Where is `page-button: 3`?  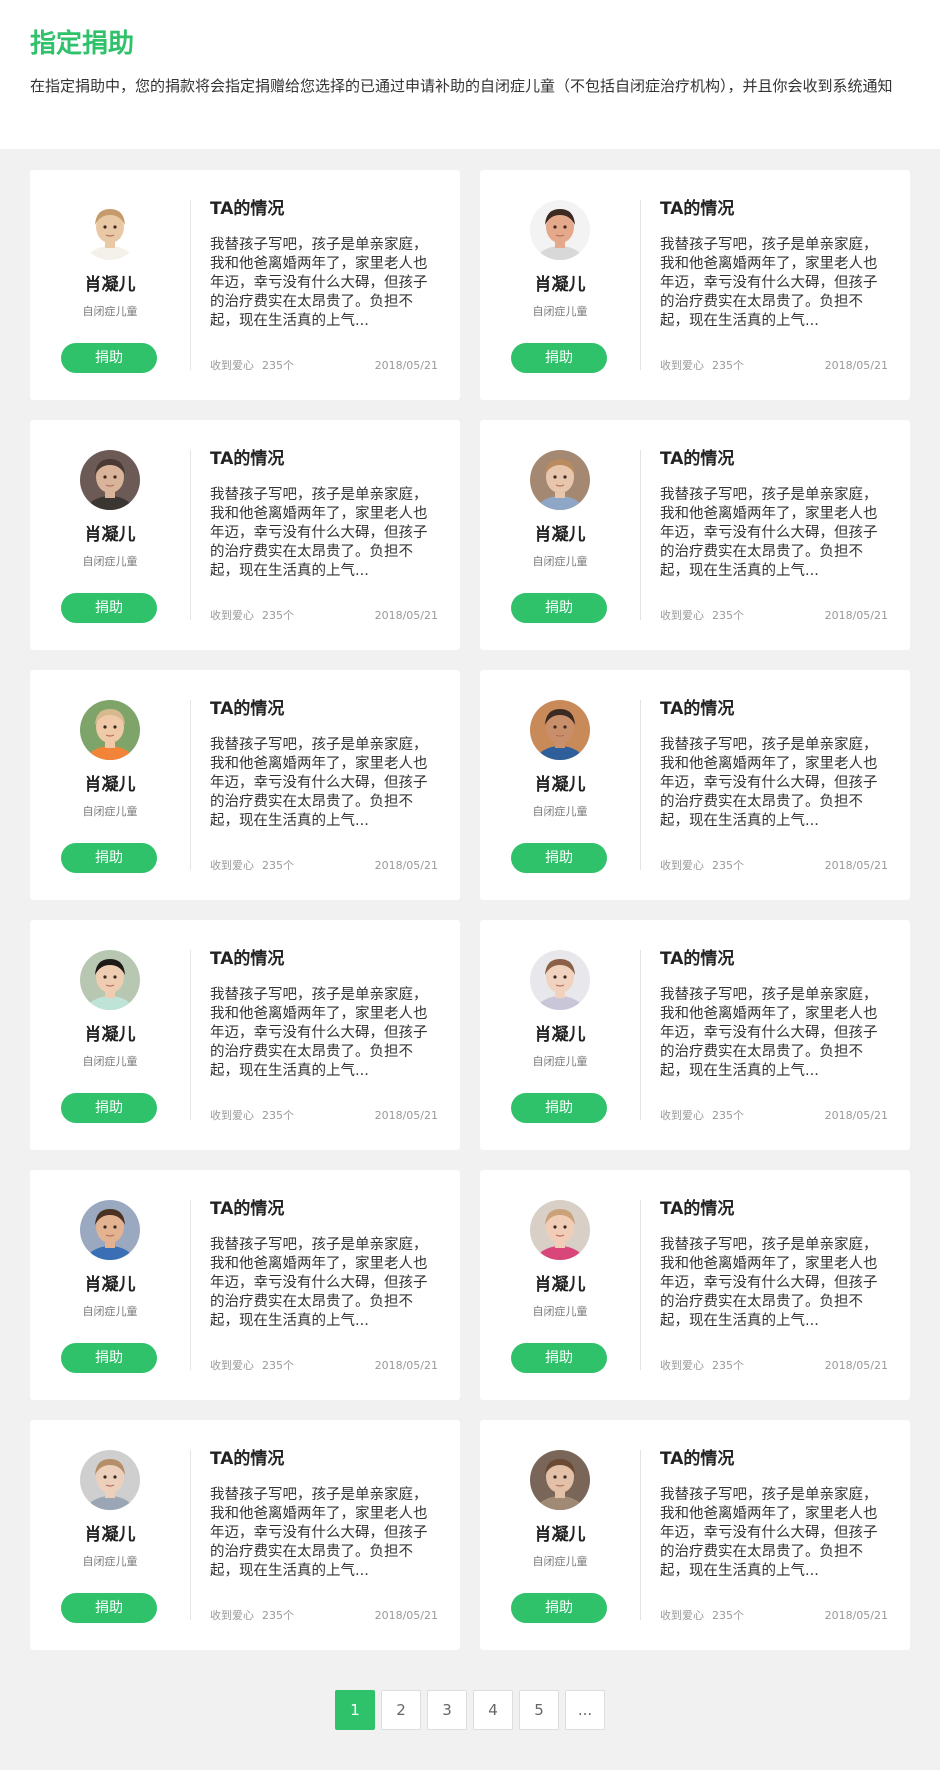
page-button: 3 is located at coordinates (447, 1710).